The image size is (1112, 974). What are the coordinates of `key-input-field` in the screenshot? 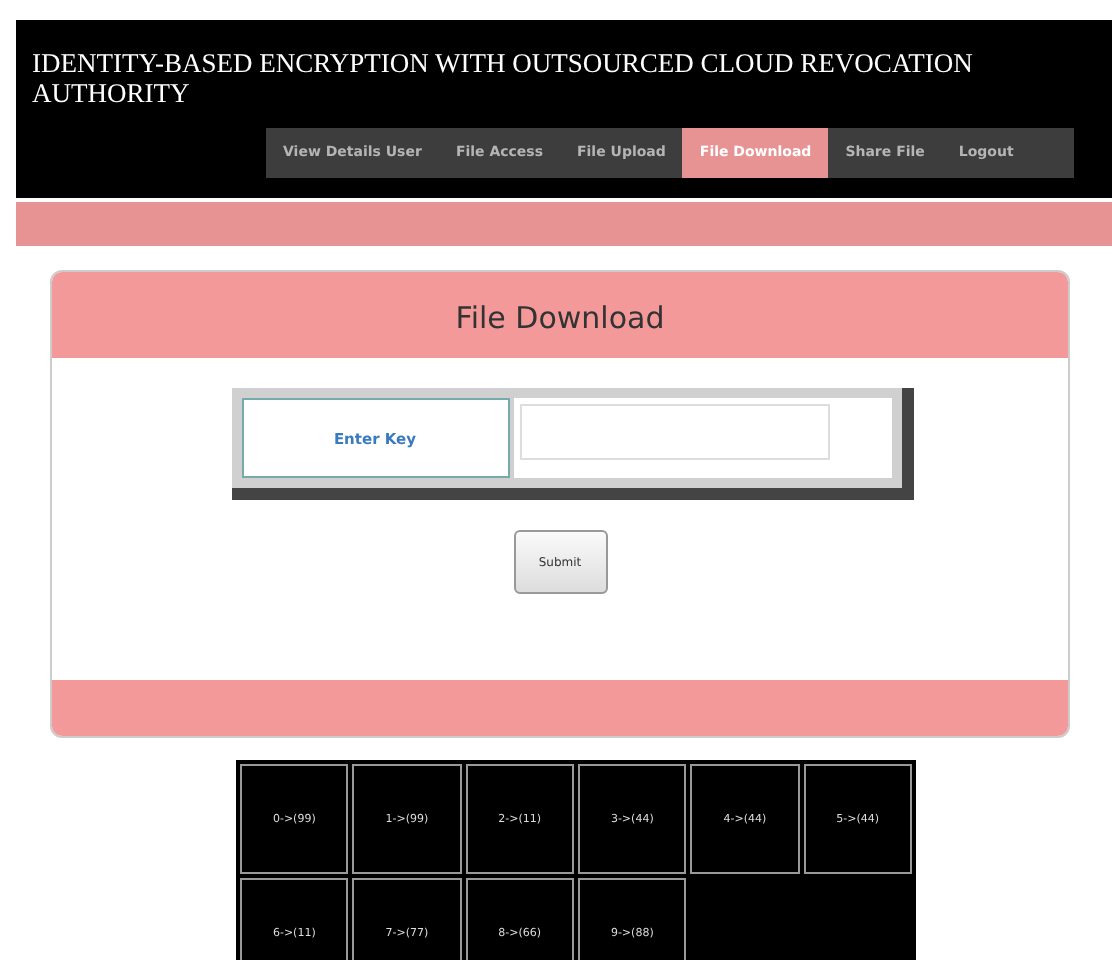 It's located at (674, 432).